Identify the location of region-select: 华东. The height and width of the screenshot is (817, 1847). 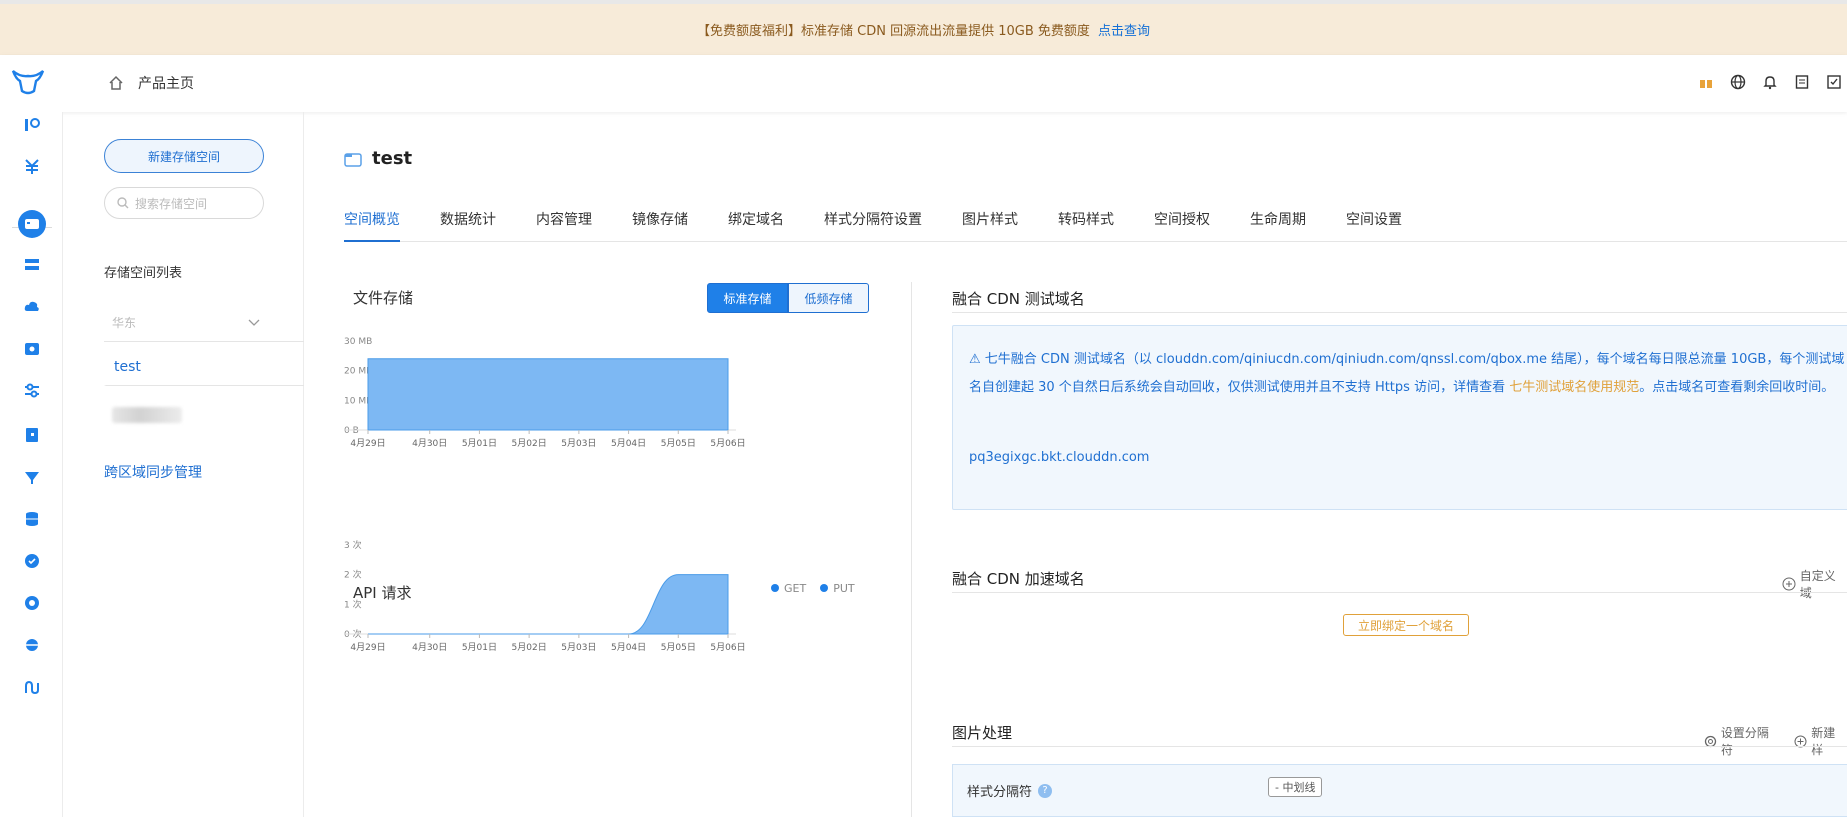
(204, 323).